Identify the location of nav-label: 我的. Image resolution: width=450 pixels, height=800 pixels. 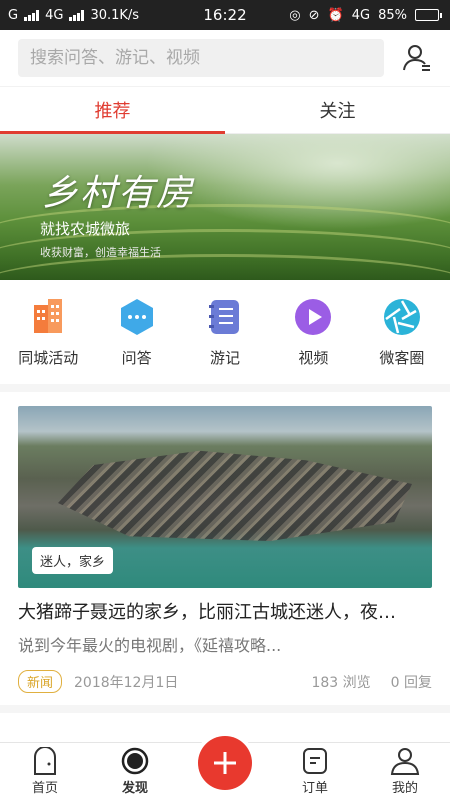
(404, 788).